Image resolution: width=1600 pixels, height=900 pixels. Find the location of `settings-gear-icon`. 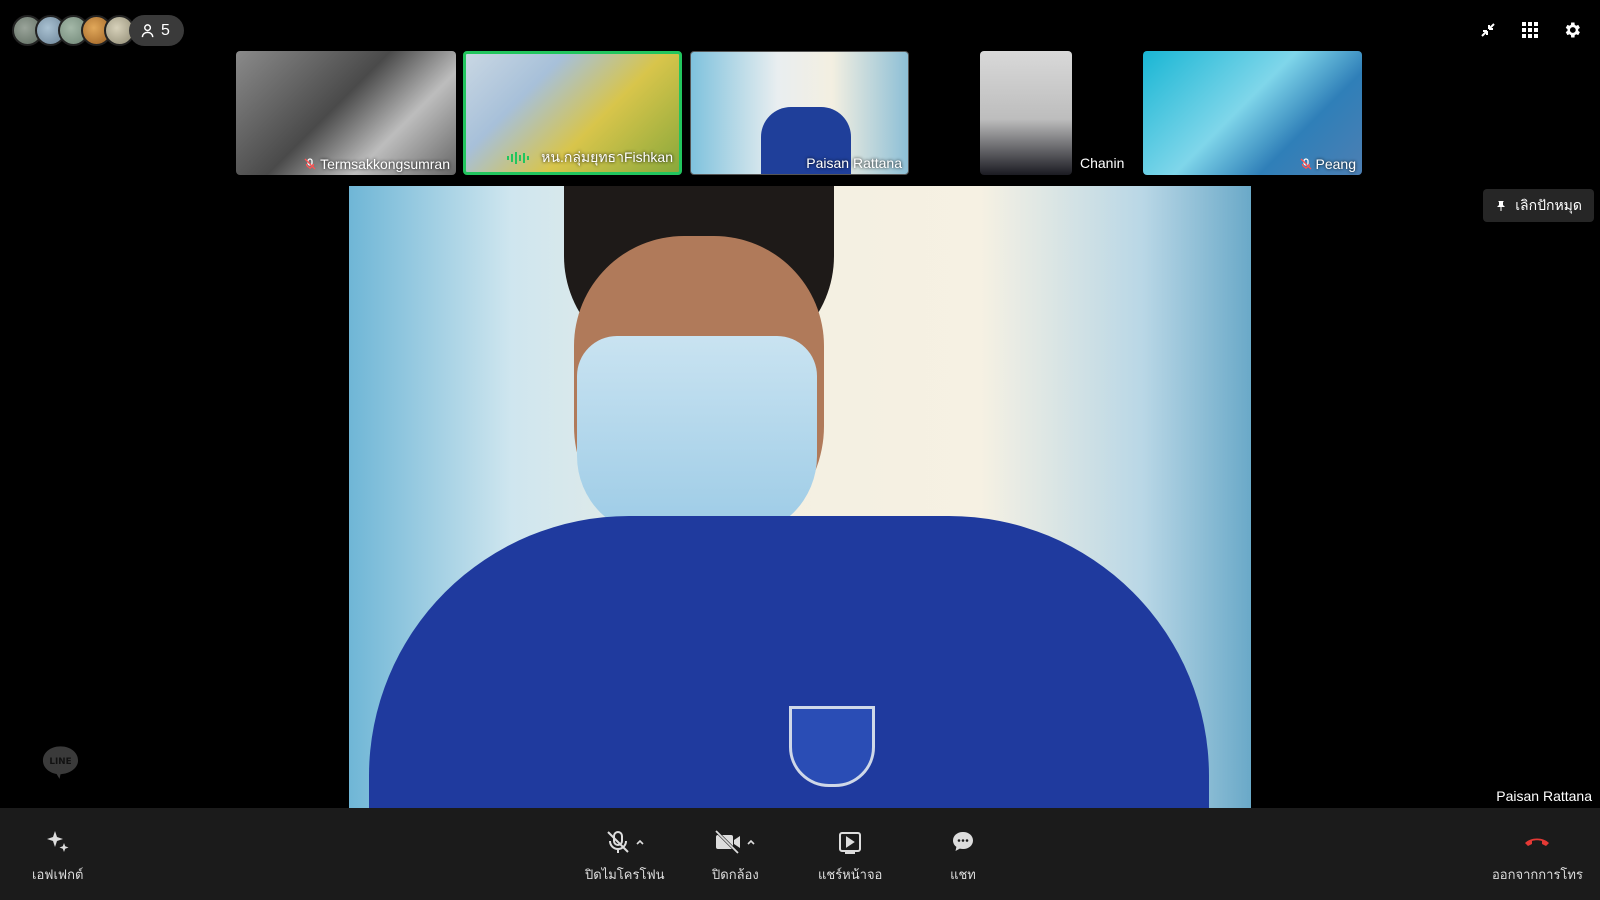

settings-gear-icon is located at coordinates (1572, 30).